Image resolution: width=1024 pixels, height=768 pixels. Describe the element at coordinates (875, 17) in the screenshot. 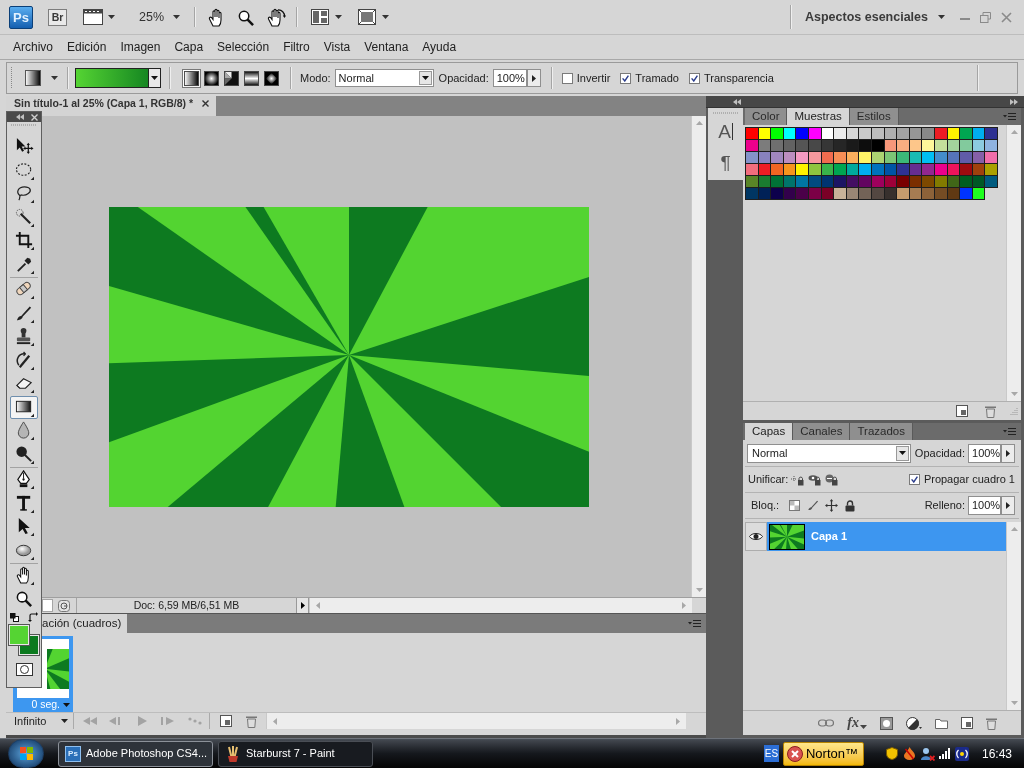

I see `workspace-dropdown: Aspectos esenciales` at that location.